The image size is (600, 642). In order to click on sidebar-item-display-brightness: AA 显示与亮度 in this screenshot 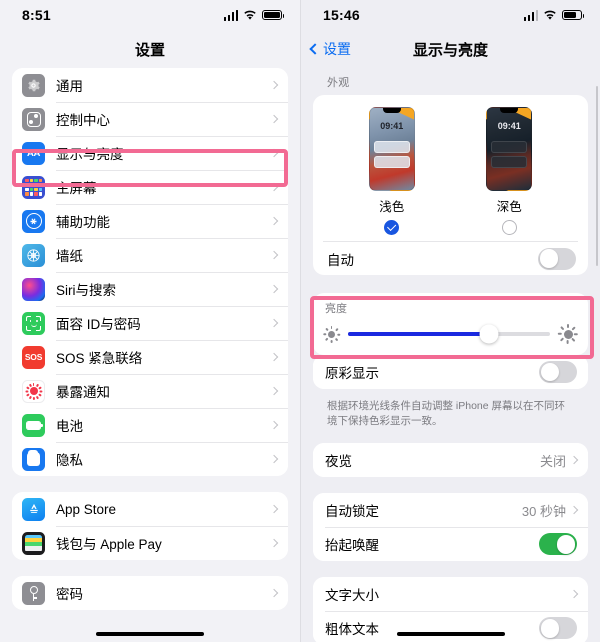, I will do `click(150, 153)`.